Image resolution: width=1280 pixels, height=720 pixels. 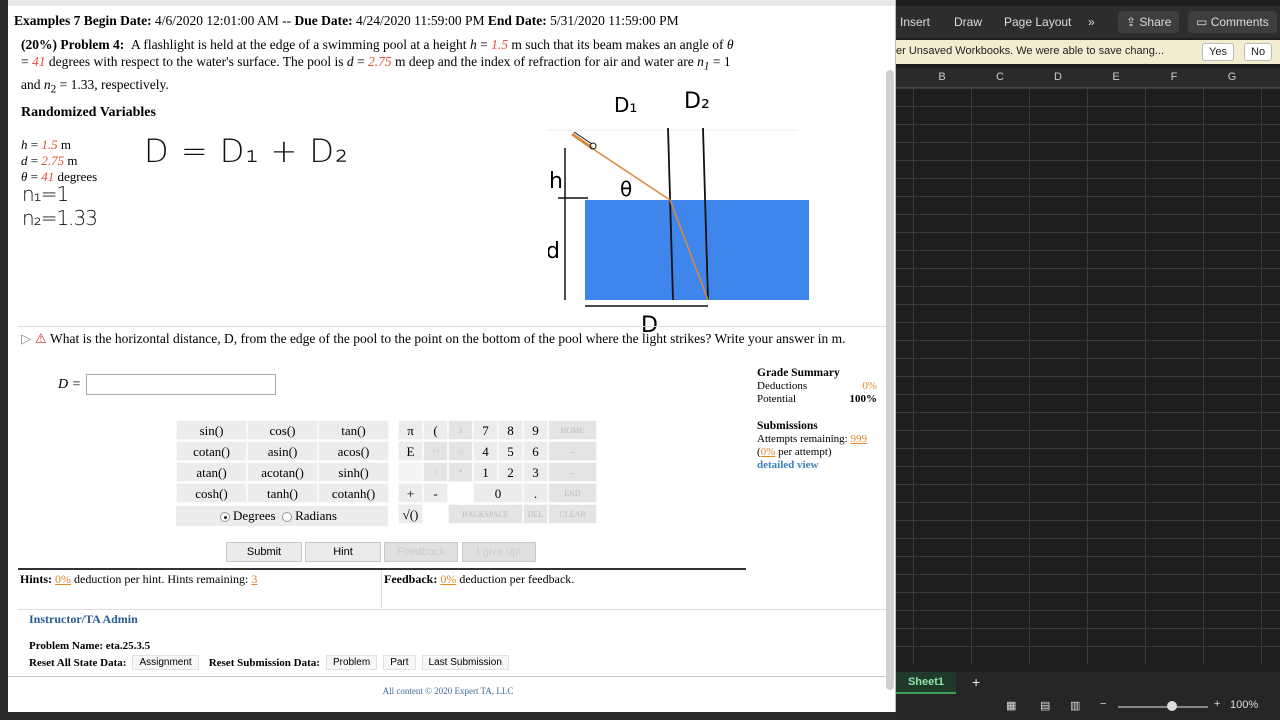 What do you see at coordinates (460, 430) in the screenshot?
I see `close-paren-key: )` at bounding box center [460, 430].